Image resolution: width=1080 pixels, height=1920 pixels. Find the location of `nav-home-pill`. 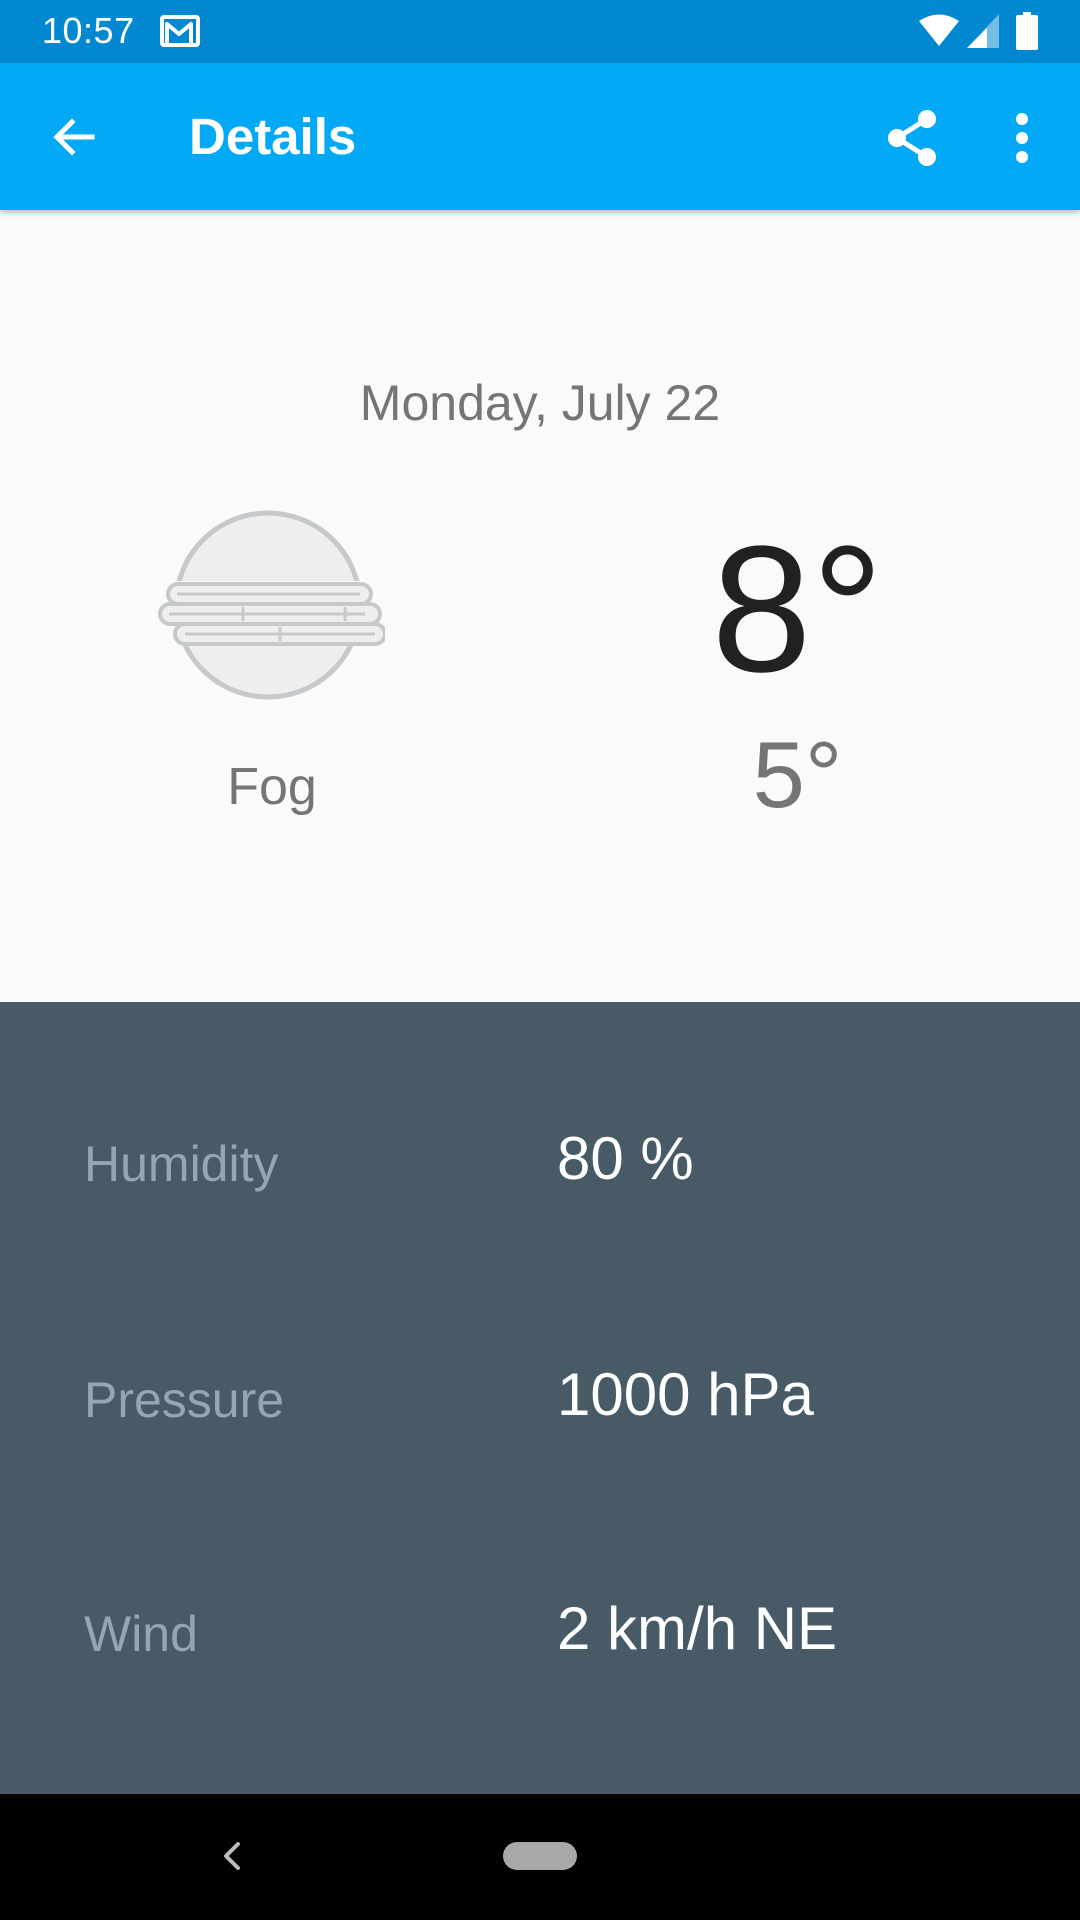

nav-home-pill is located at coordinates (540, 1856).